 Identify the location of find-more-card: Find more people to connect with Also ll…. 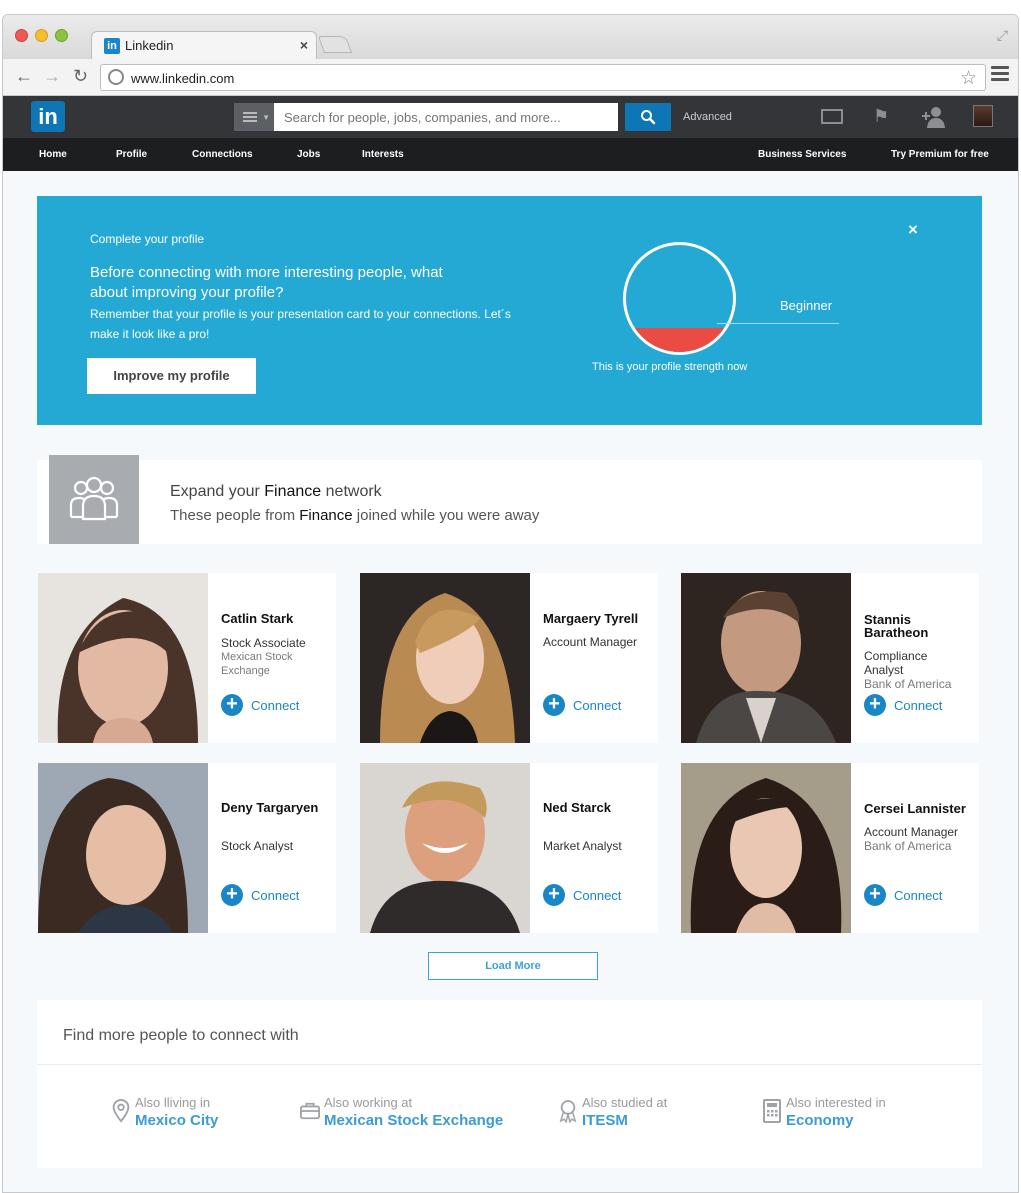
(509, 1084).